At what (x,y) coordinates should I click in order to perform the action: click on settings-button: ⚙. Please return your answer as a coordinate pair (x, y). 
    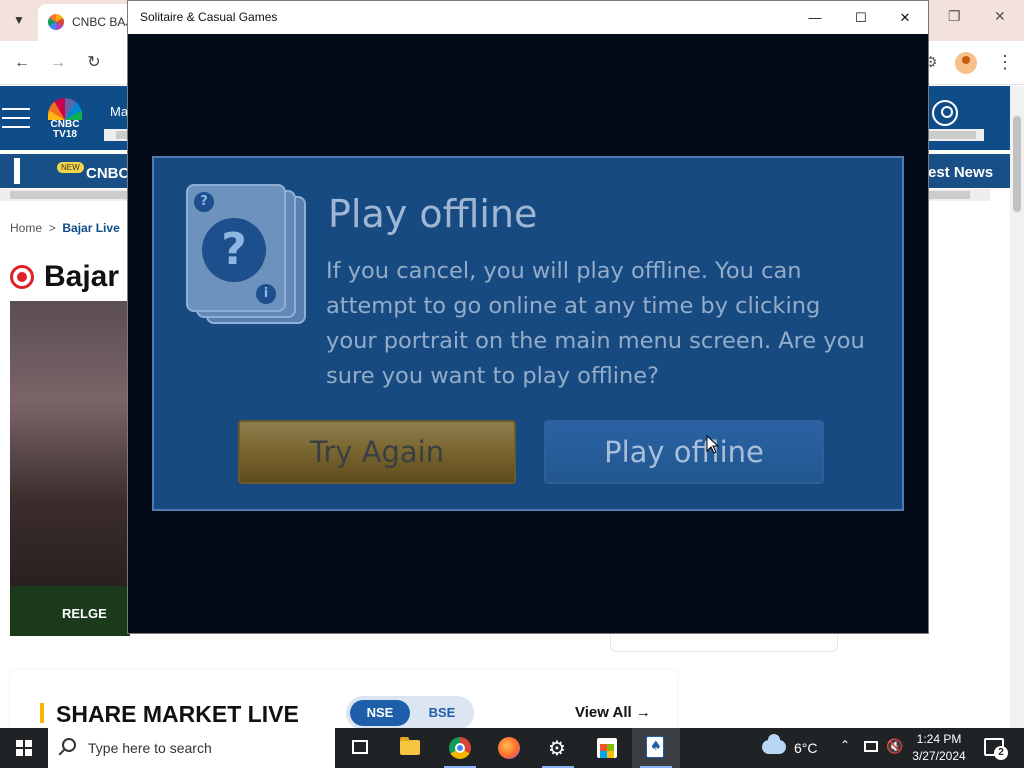
    Looking at the image, I should click on (558, 748).